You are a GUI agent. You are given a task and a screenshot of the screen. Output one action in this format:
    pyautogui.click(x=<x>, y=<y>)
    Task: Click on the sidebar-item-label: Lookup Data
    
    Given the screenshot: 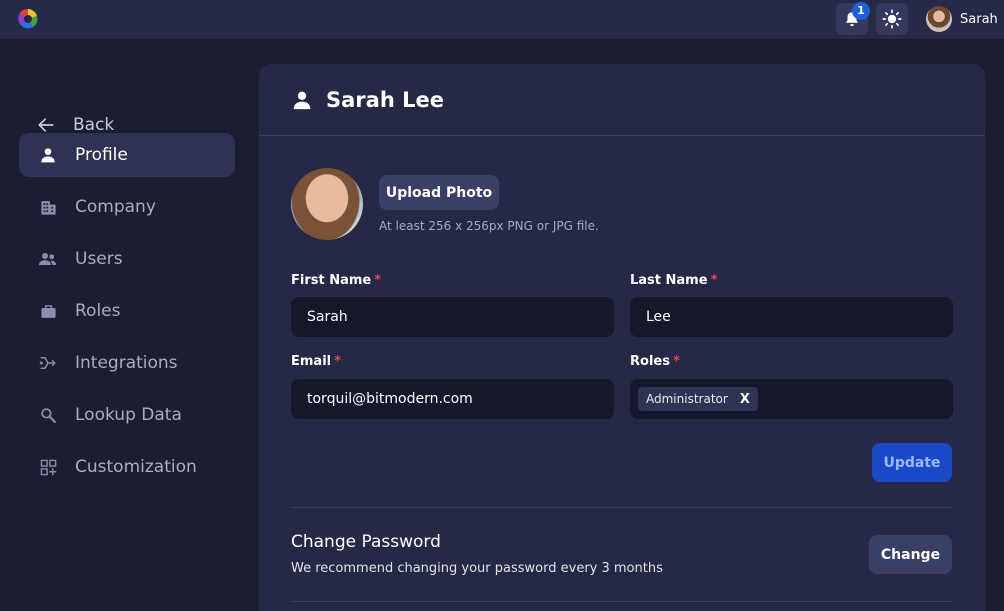 What is the action you would take?
    pyautogui.click(x=128, y=415)
    